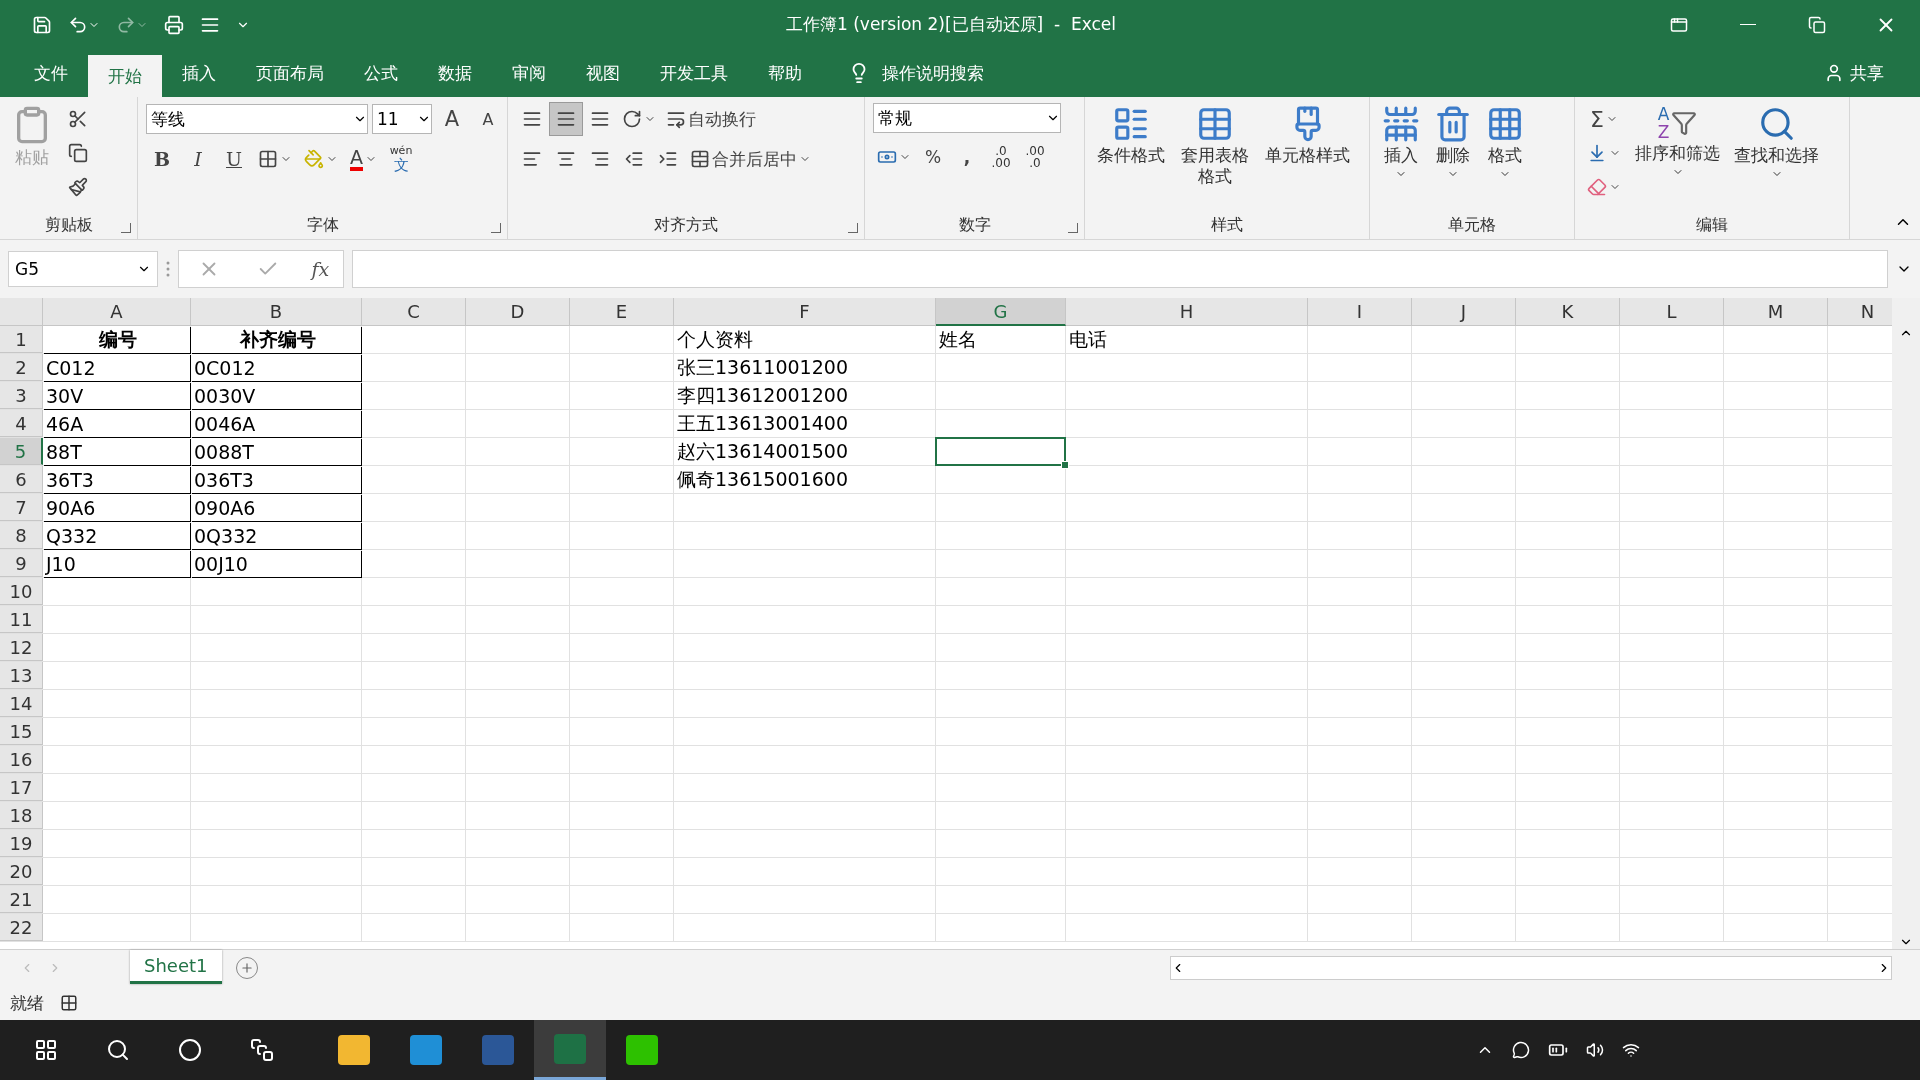  I want to click on ribbon-tab: 帮助, so click(785, 73).